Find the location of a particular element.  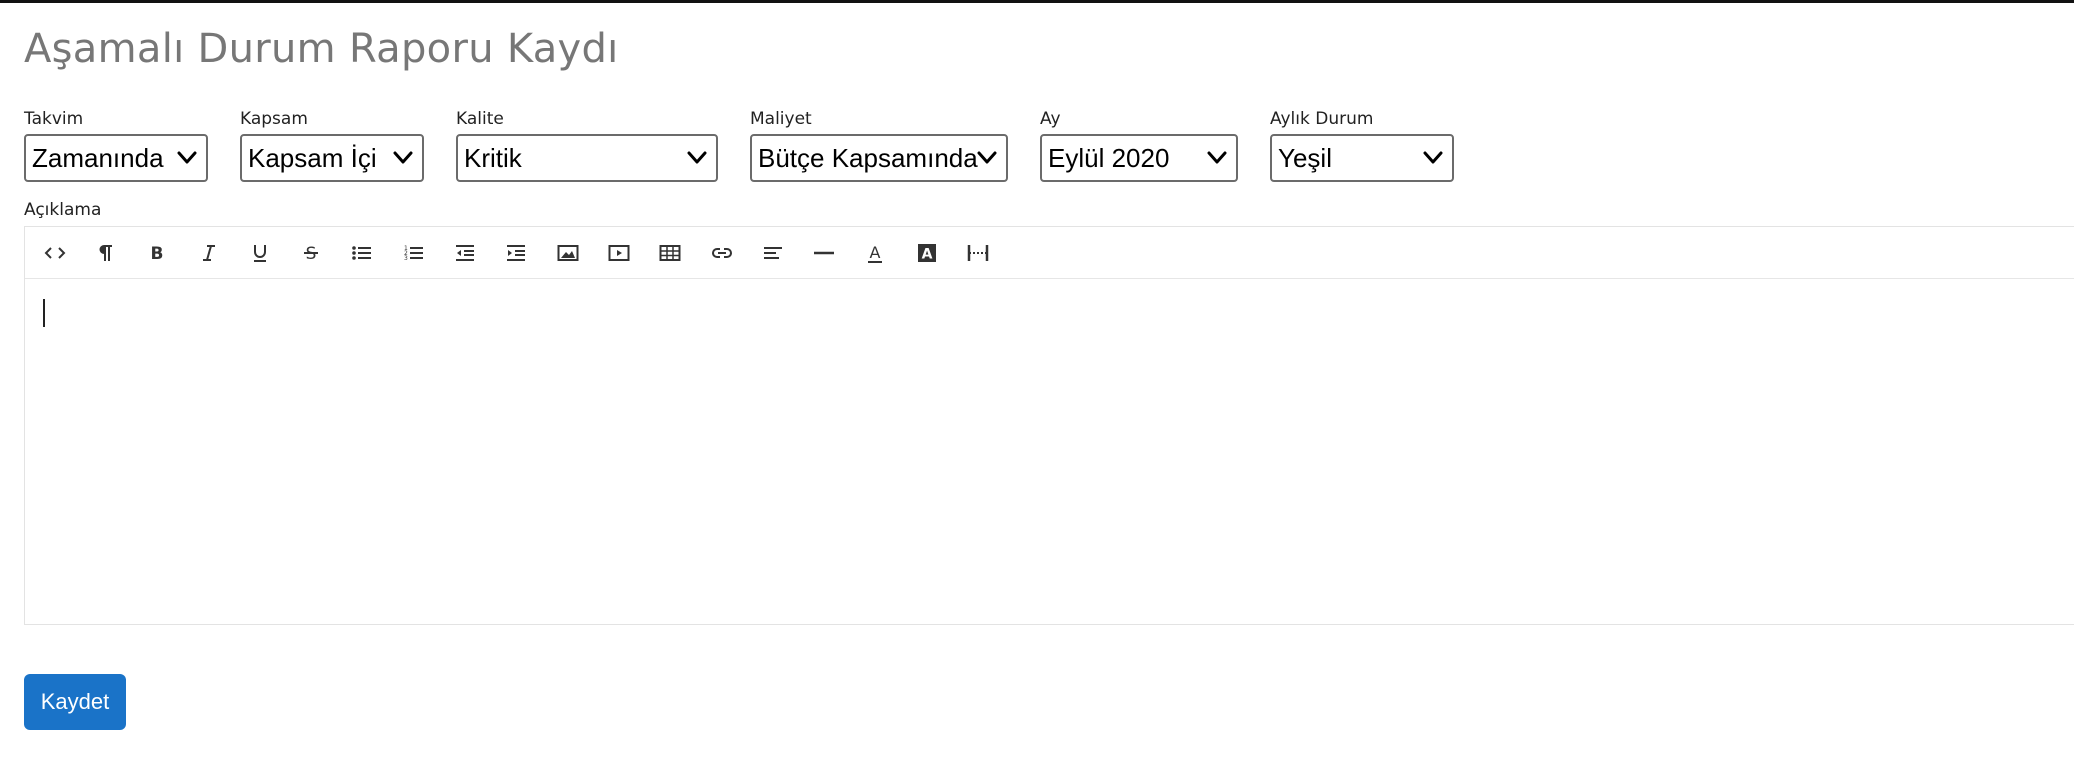

svg-text: 3 is located at coordinates (406, 258).